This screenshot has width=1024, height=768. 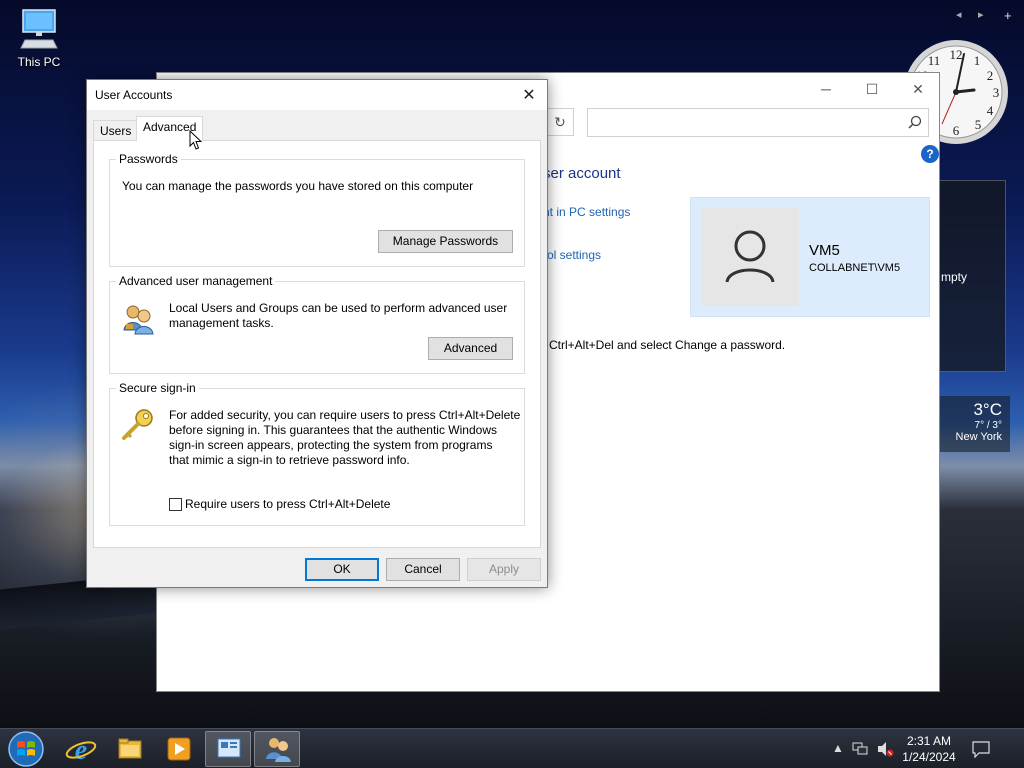 I want to click on refresh-icon: ↻, so click(x=560, y=122).